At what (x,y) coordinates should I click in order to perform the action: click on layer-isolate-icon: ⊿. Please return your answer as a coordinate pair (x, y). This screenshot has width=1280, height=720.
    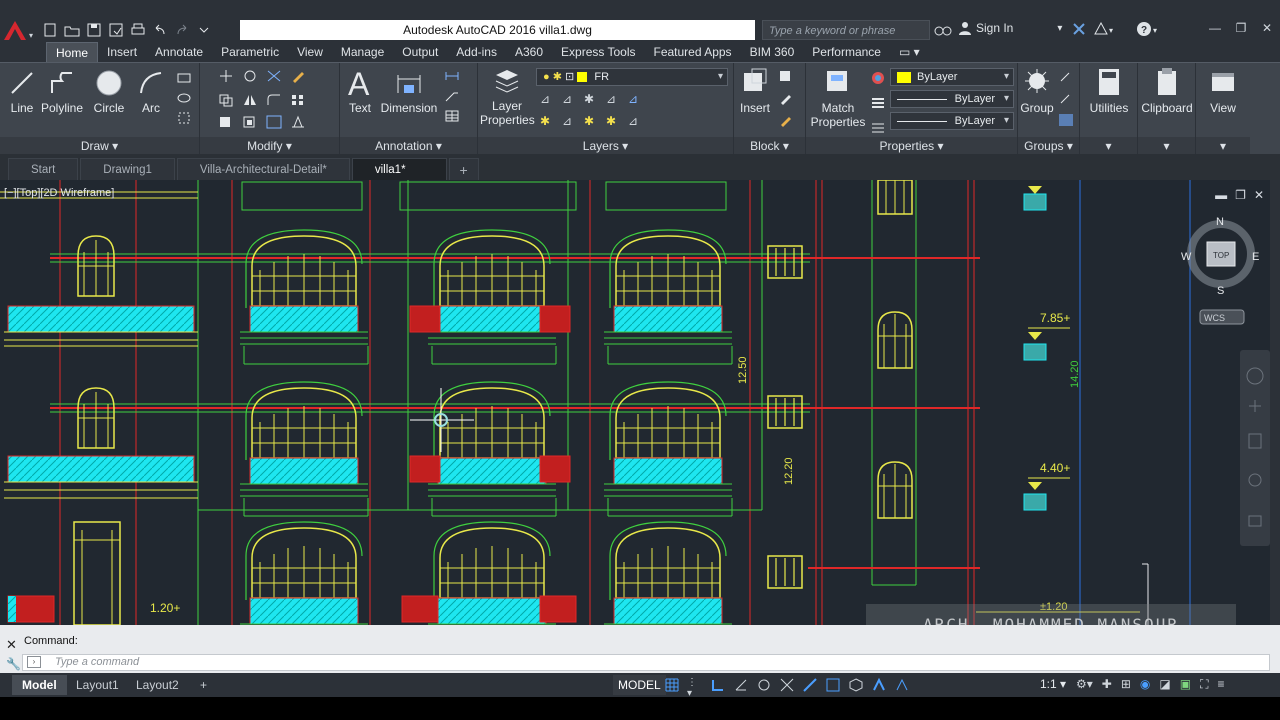
    Looking at the image, I should click on (570, 99).